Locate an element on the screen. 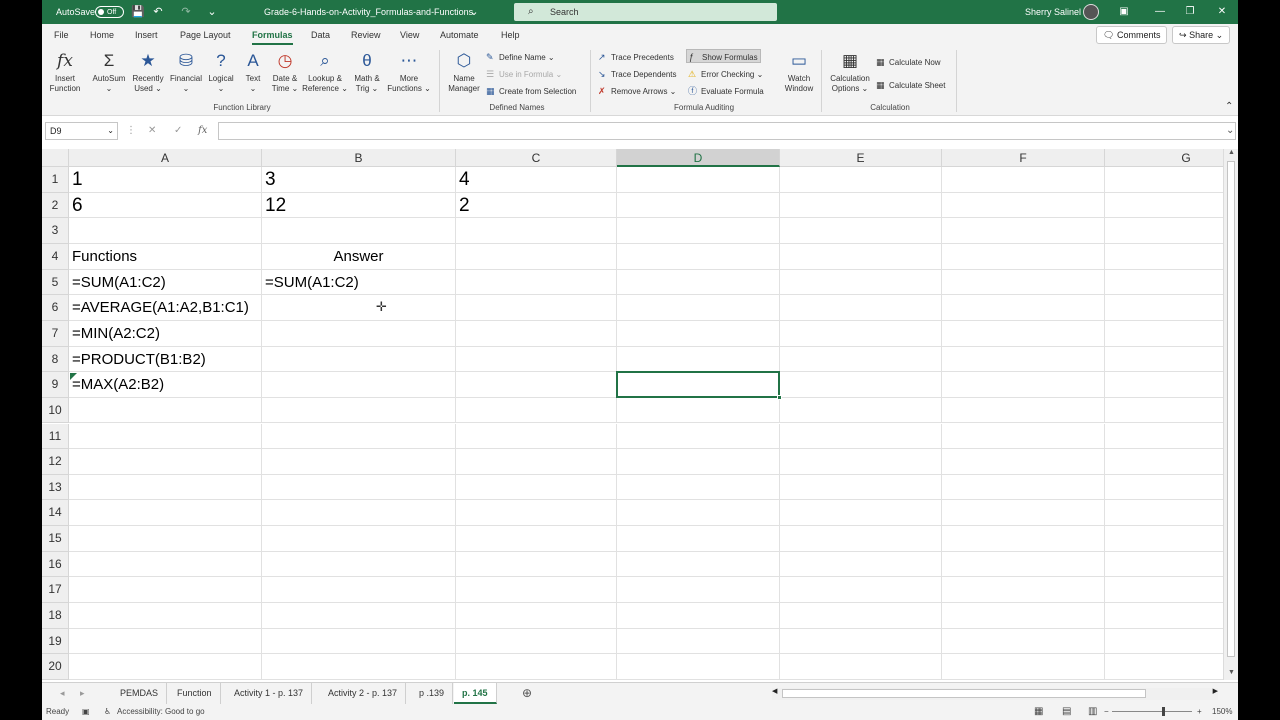 The height and width of the screenshot is (720, 1280). cell-a20 is located at coordinates (165, 667).